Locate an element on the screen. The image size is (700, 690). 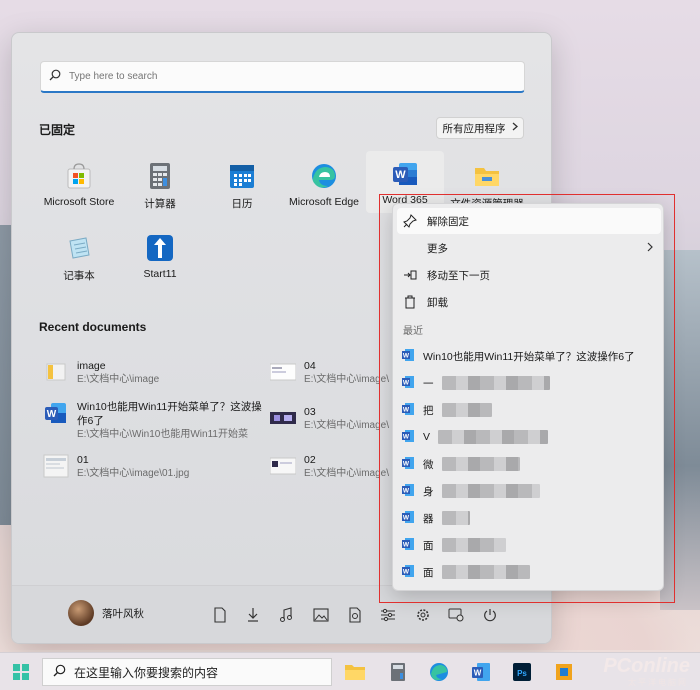
taskbar: 在这里输入你要搜索的内容 W Ps PConline 太平洋电脑网 is located at coordinates (350, 671).